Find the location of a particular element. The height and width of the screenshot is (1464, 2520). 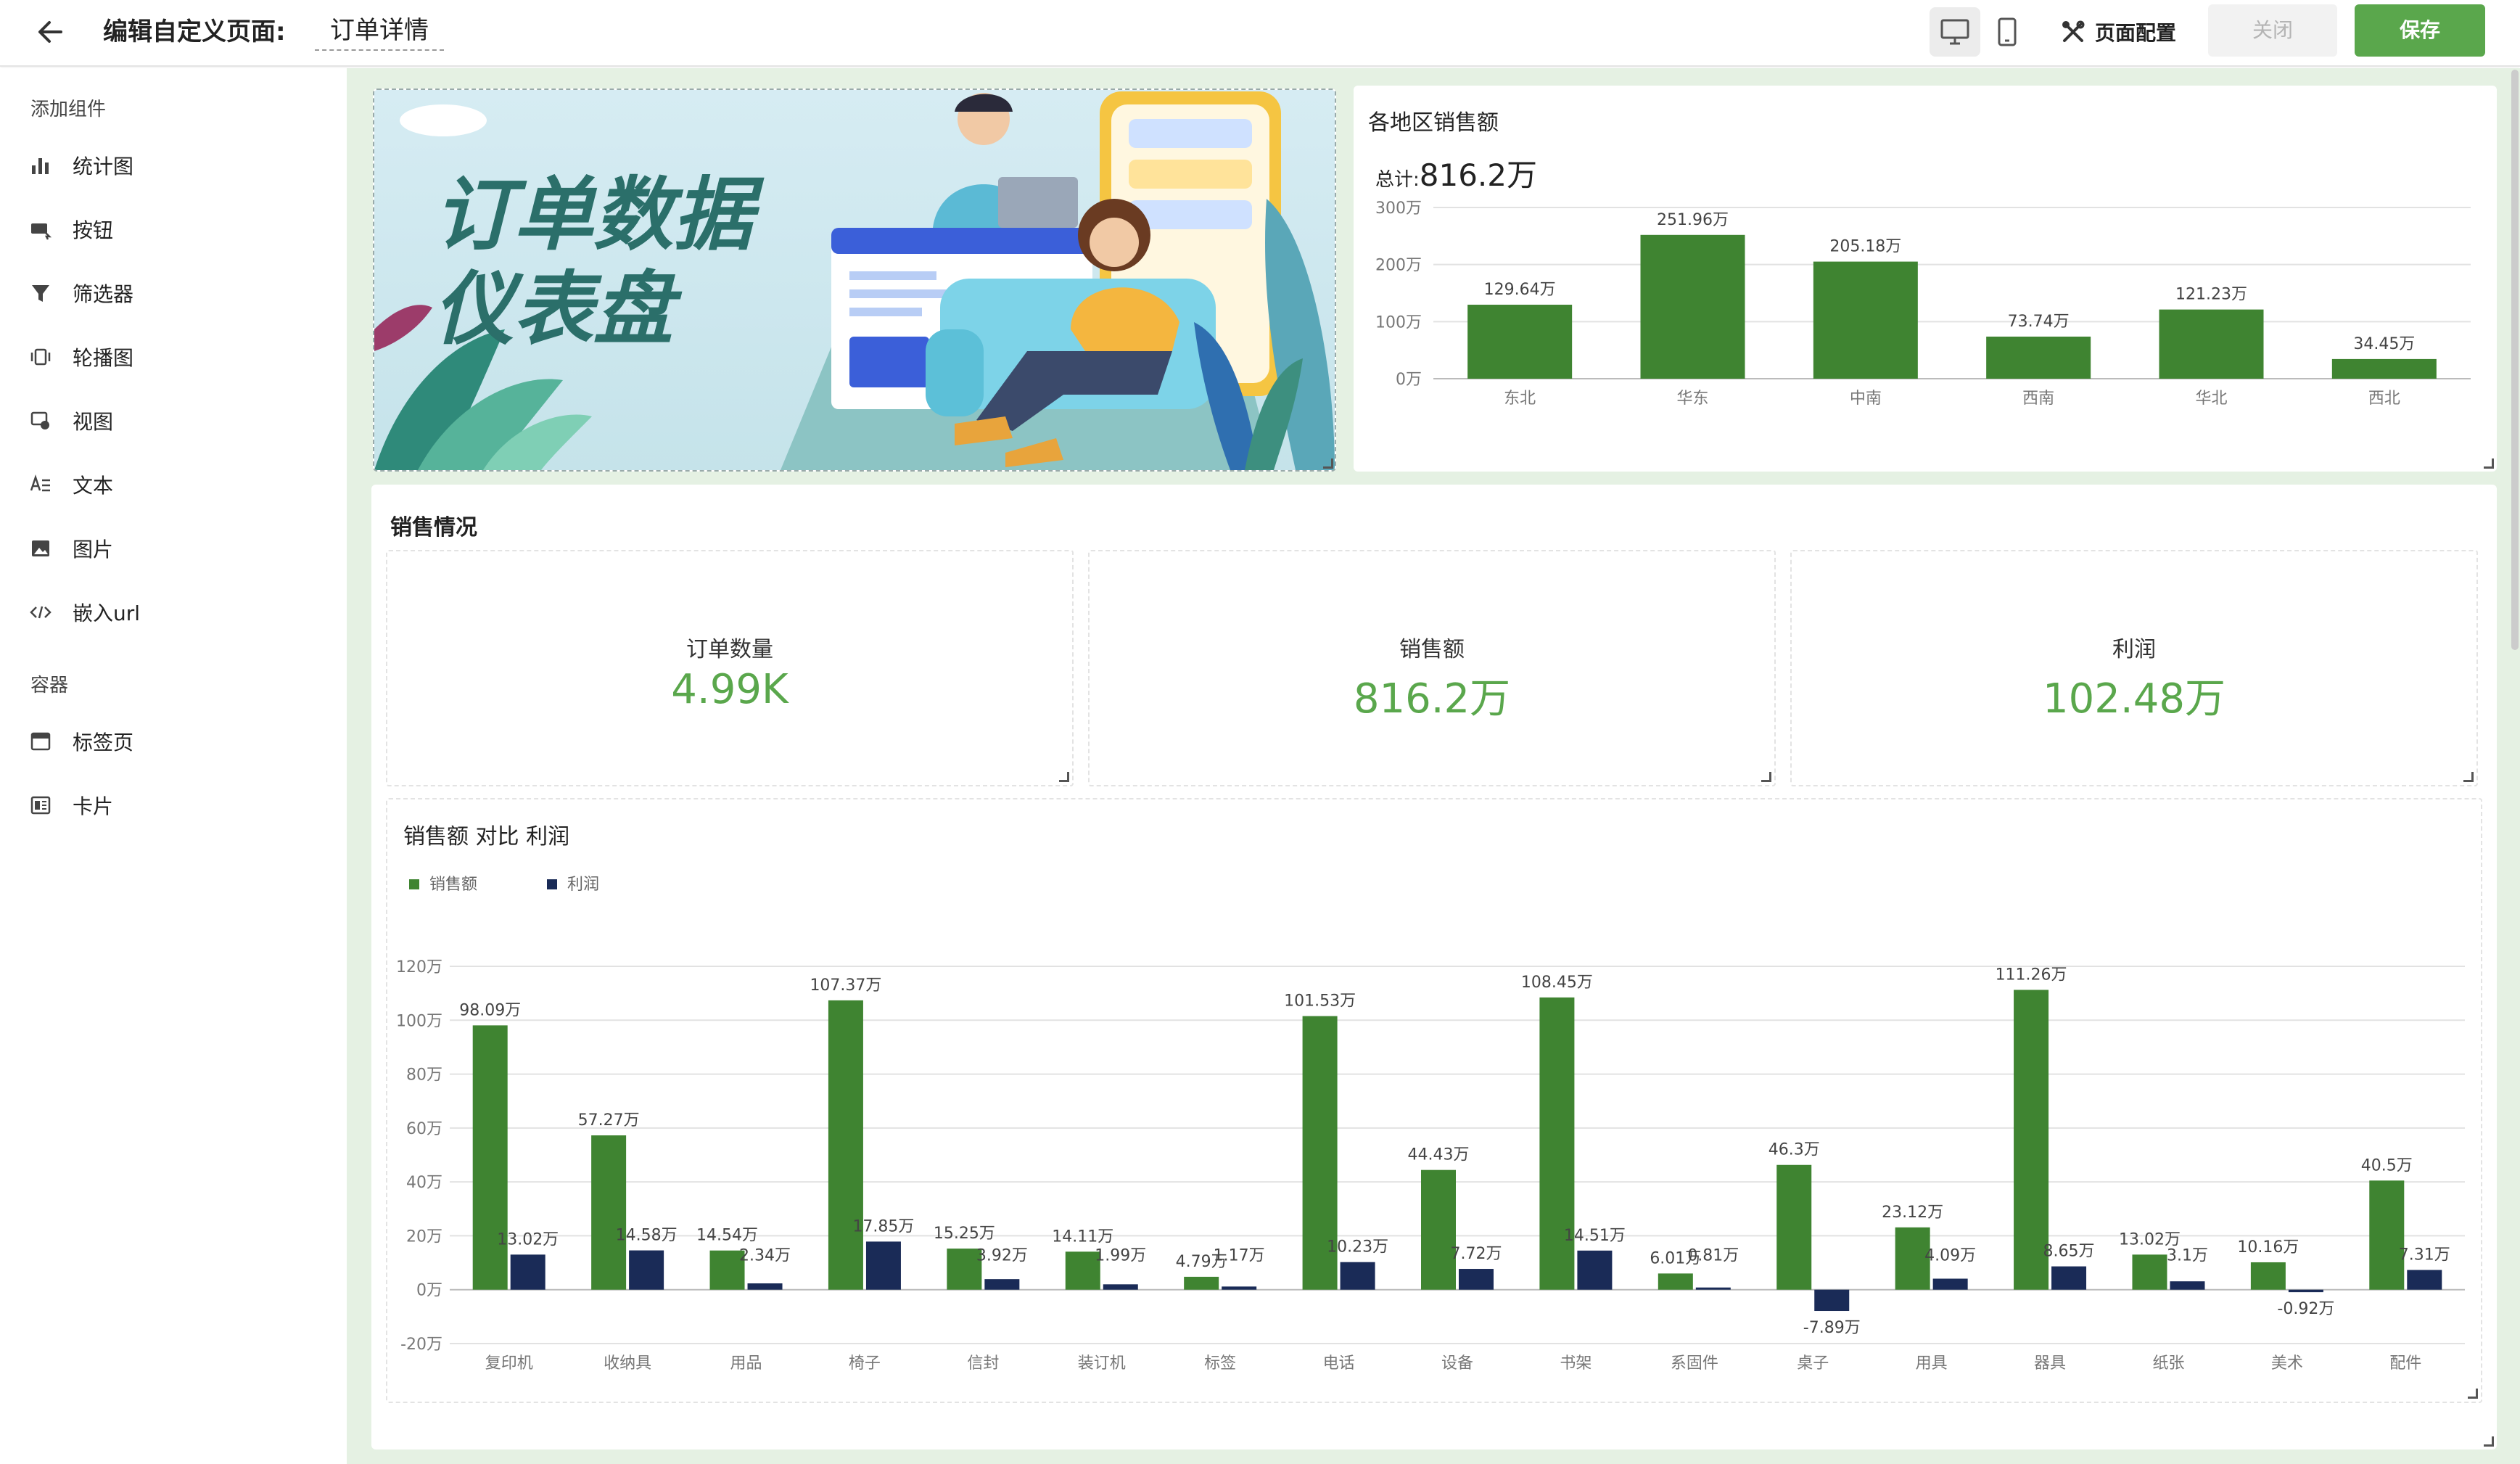

page-config-button: 页面配置 is located at coordinates (2118, 32).